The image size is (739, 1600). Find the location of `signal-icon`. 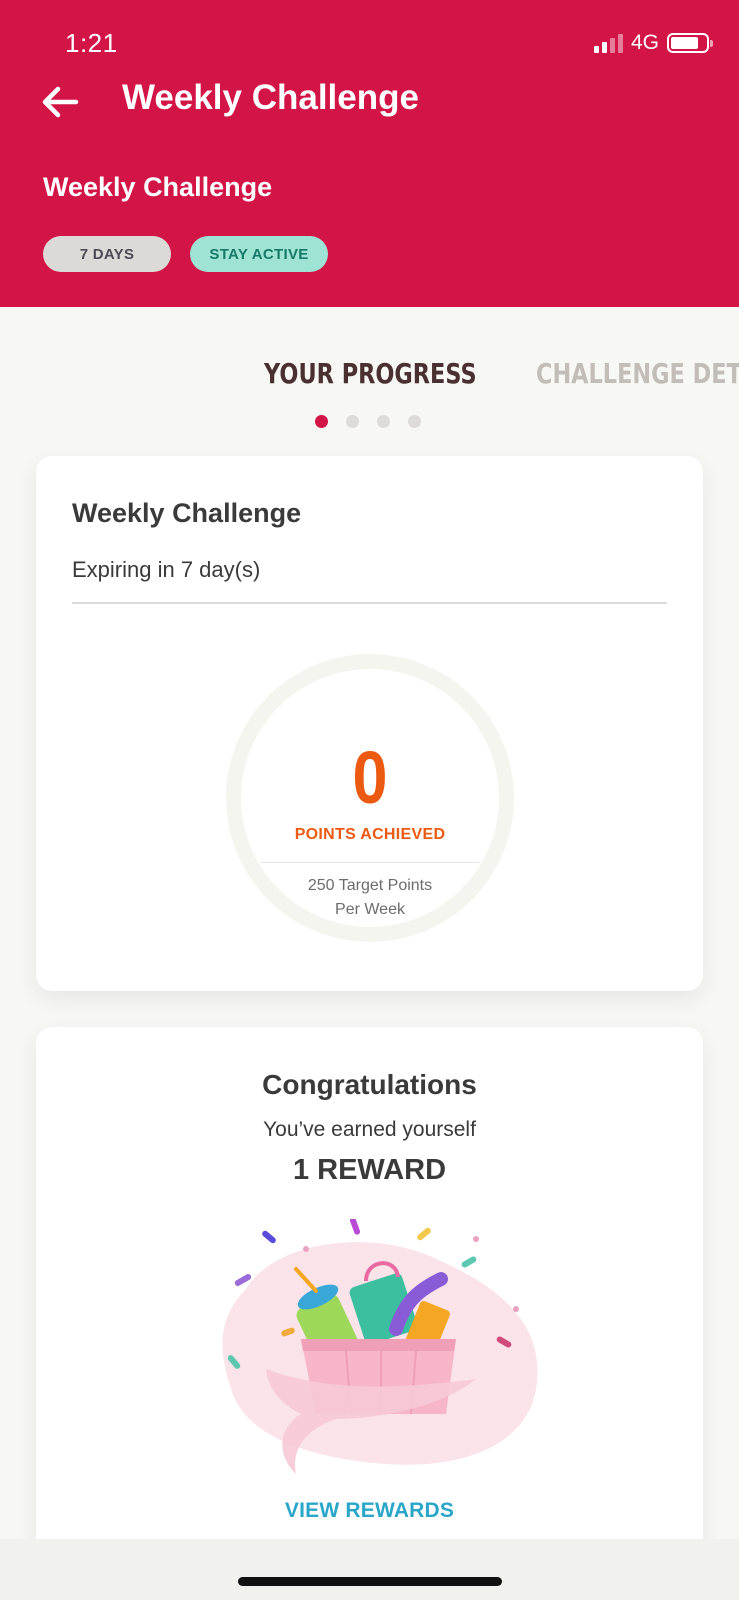

signal-icon is located at coordinates (608, 43).